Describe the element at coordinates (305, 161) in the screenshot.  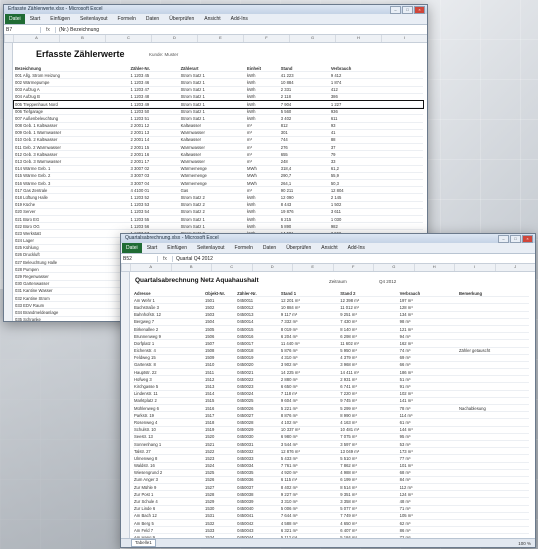
I see `table-cell: 248` at that location.